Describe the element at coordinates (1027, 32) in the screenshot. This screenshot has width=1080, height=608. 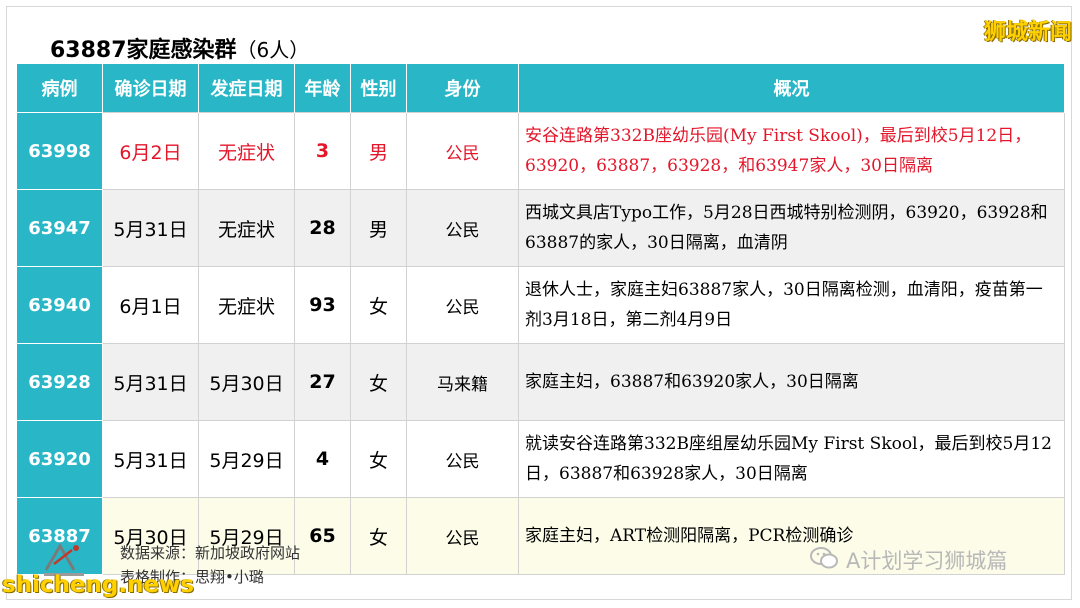
I see `brand-watermark-top: 狮城新闻` at that location.